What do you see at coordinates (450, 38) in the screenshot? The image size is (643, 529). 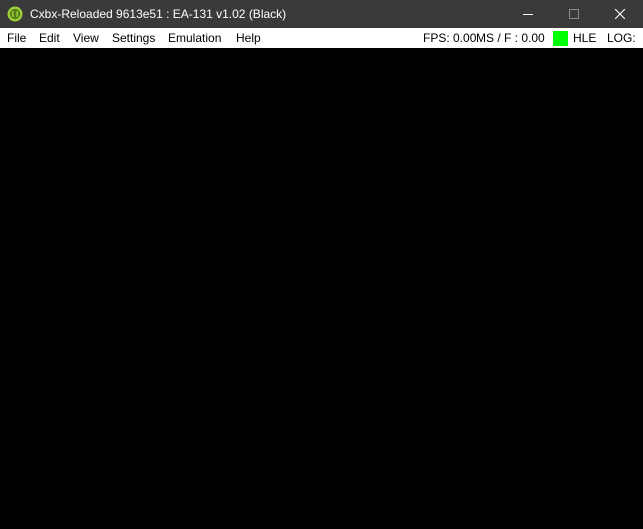 I see `fps-readout: FPS: 0.00` at bounding box center [450, 38].